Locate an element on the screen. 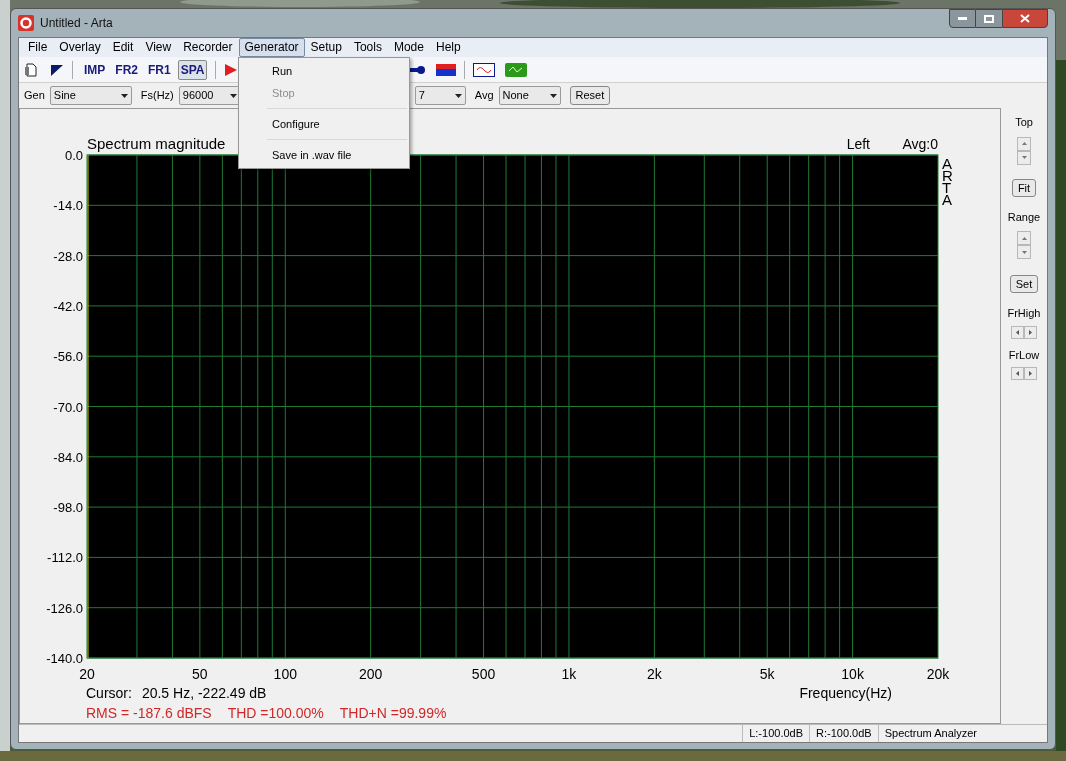  x-tick-label: 1k is located at coordinates (569, 674).